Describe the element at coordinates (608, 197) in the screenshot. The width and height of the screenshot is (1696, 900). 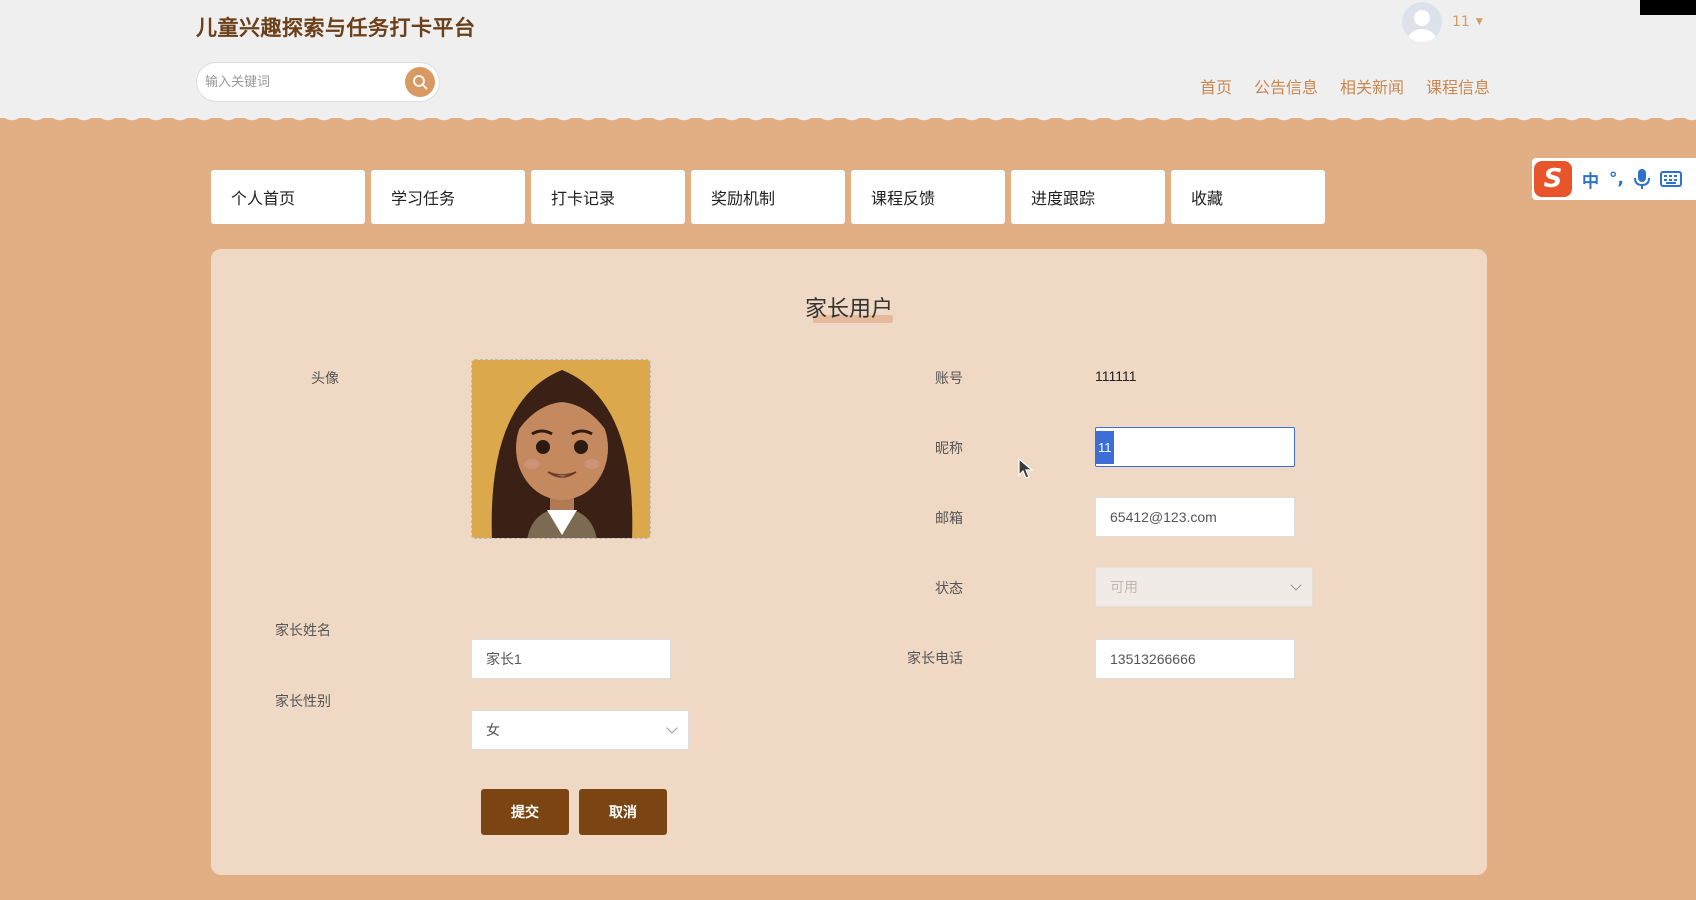
I see `tab-checkin-records: 打卡记录` at that location.